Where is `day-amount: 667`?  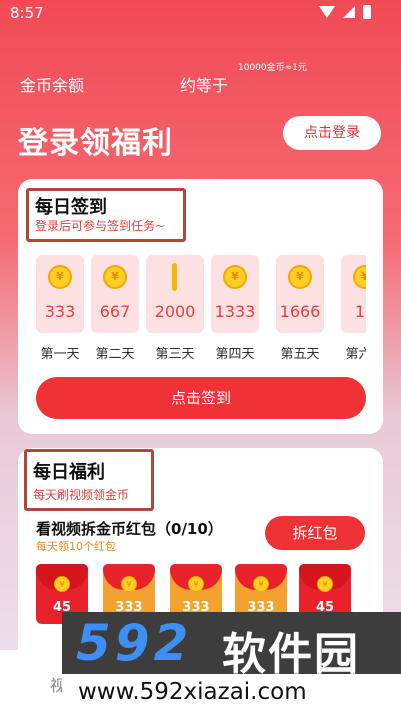 day-amount: 667 is located at coordinates (115, 311).